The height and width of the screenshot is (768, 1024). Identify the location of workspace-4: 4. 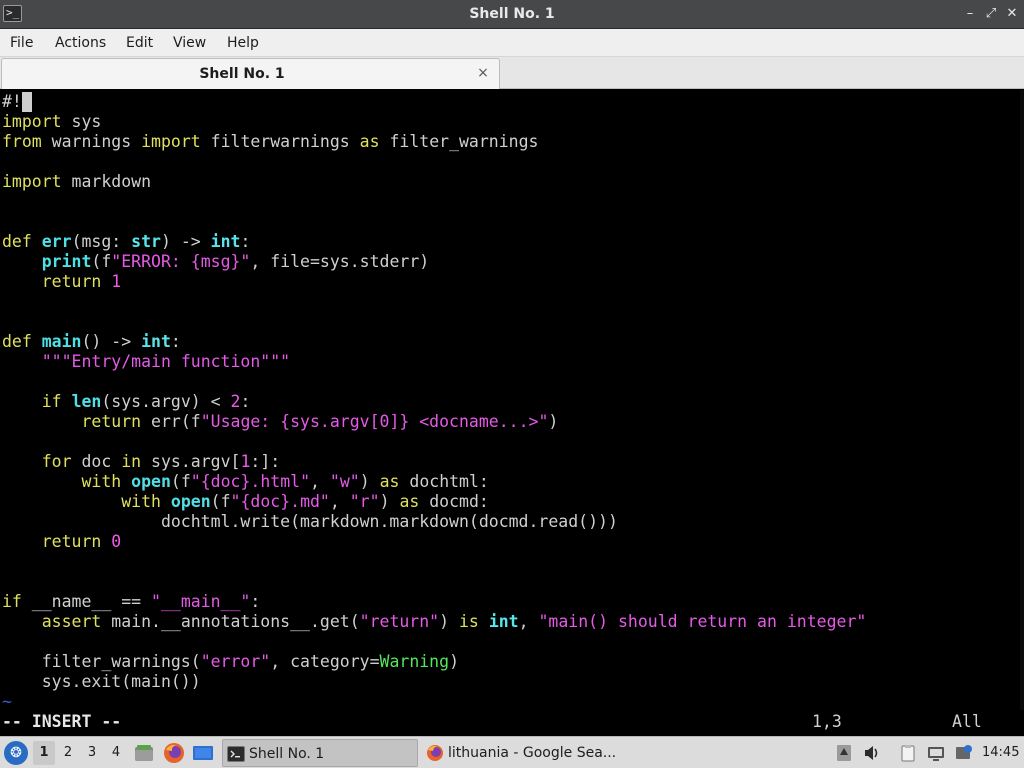
(116, 753).